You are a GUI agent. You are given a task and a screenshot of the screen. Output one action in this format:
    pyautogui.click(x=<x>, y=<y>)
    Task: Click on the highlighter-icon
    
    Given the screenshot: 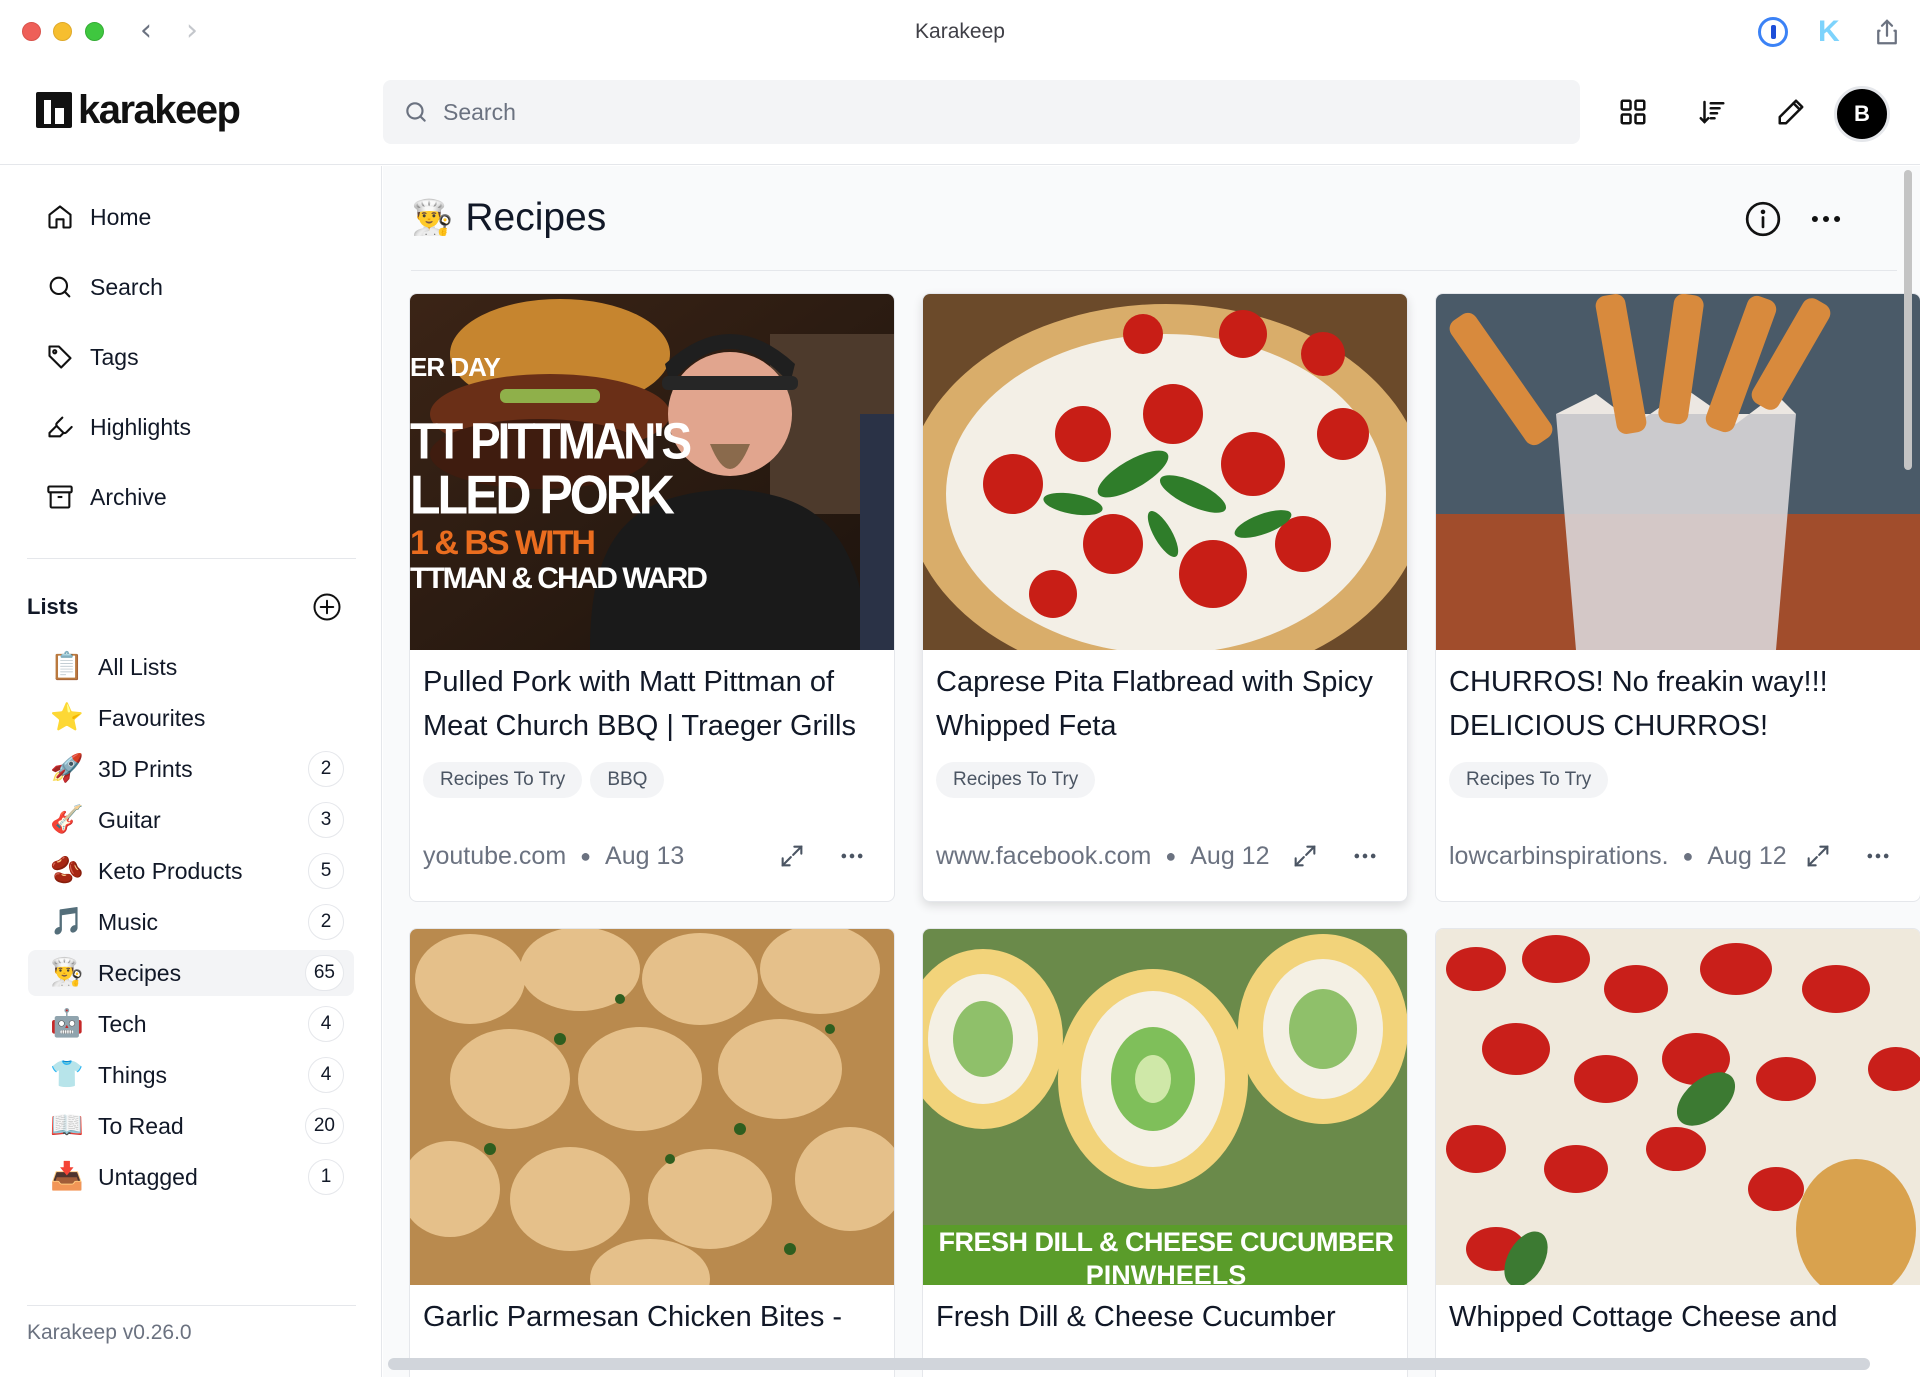 What is the action you would take?
    pyautogui.click(x=60, y=427)
    